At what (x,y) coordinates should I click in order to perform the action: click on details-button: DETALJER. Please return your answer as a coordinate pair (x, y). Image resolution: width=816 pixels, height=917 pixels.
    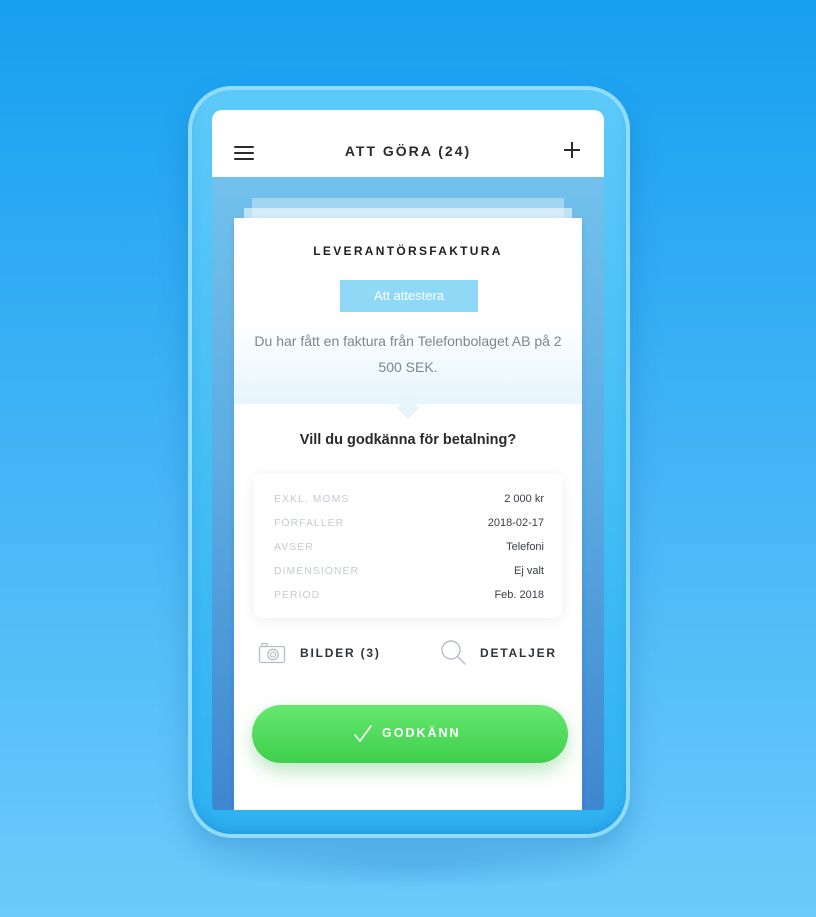
    Looking at the image, I should click on (505, 653).